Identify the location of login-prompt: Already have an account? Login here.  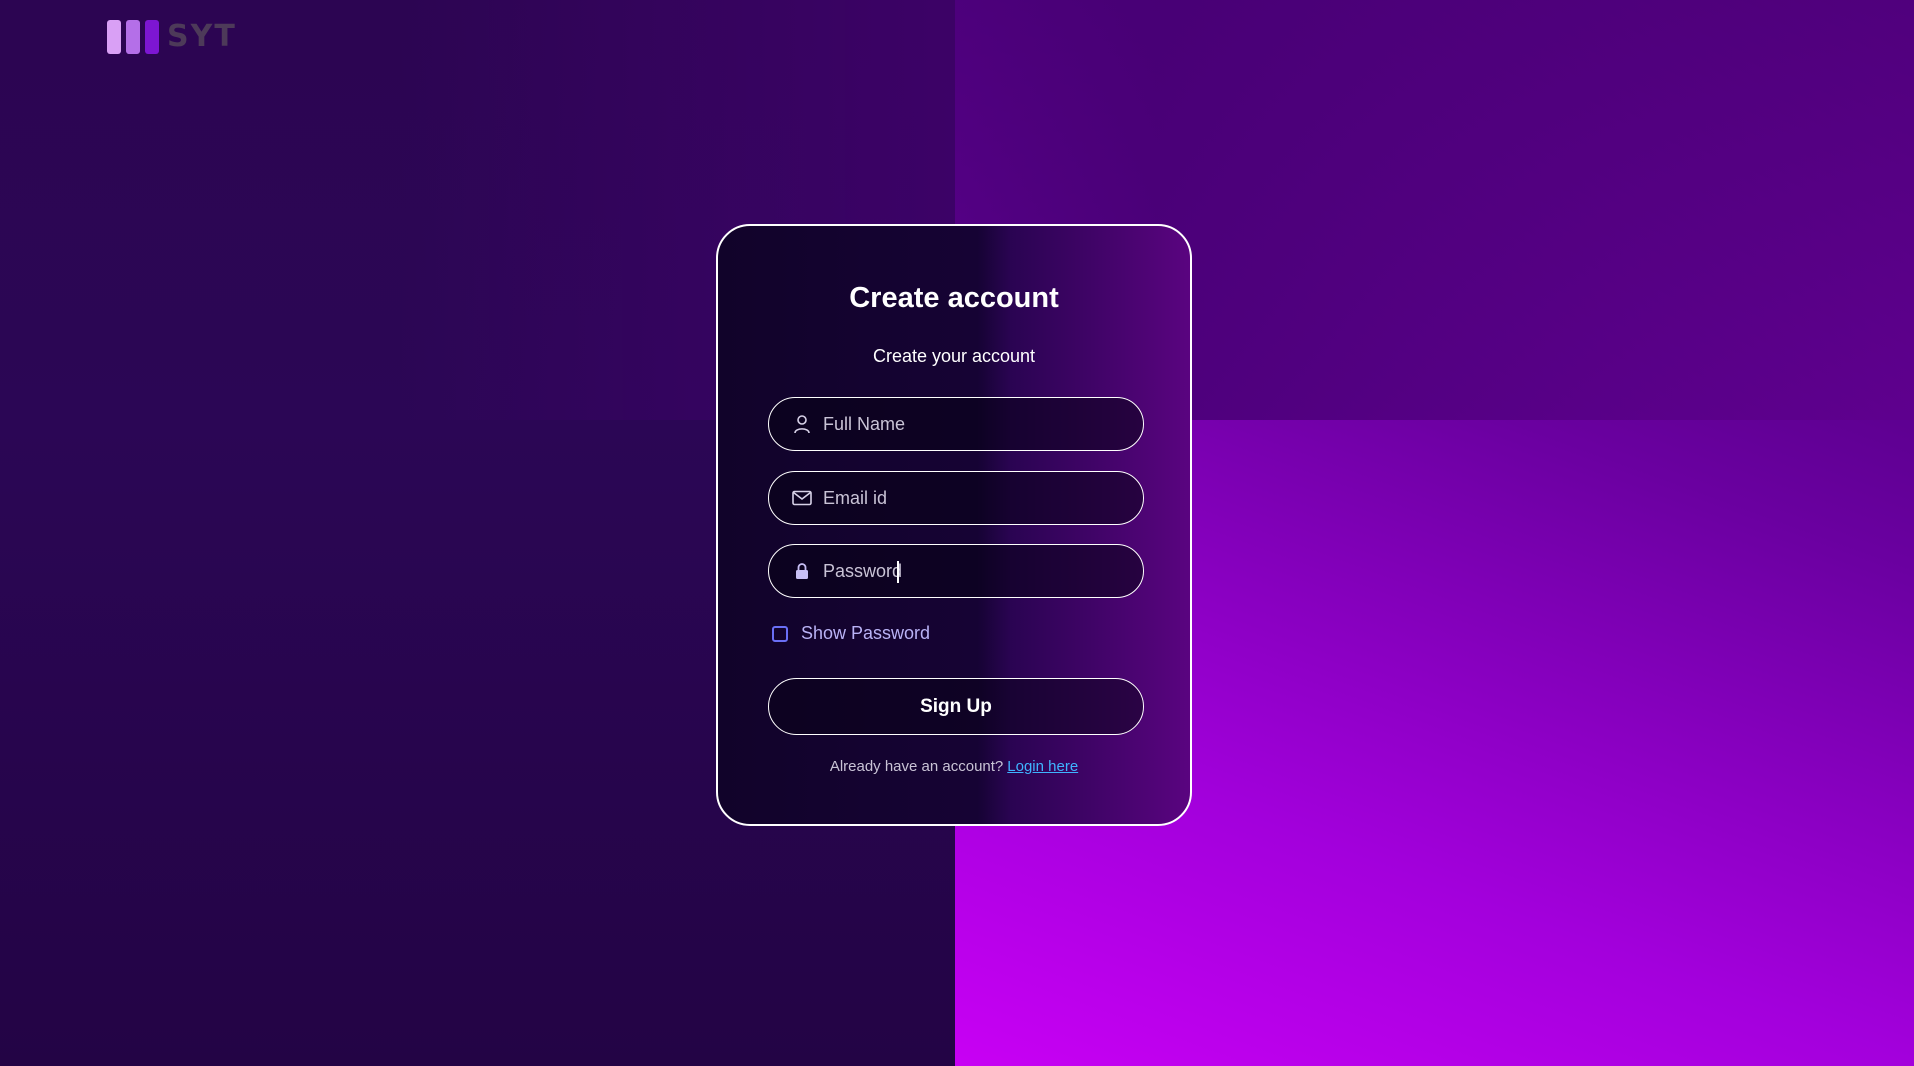
(954, 766).